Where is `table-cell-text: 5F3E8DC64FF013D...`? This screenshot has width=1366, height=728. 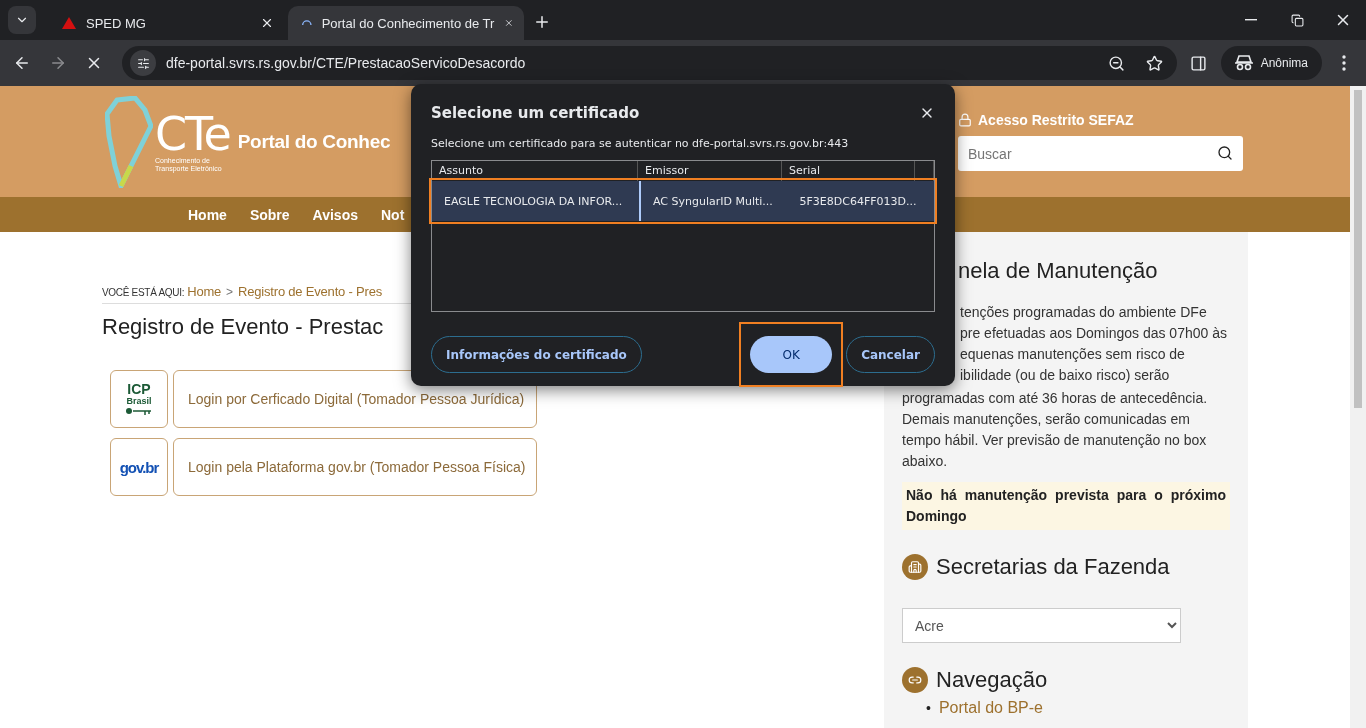
table-cell-text: 5F3E8DC64FF013D... is located at coordinates (858, 201).